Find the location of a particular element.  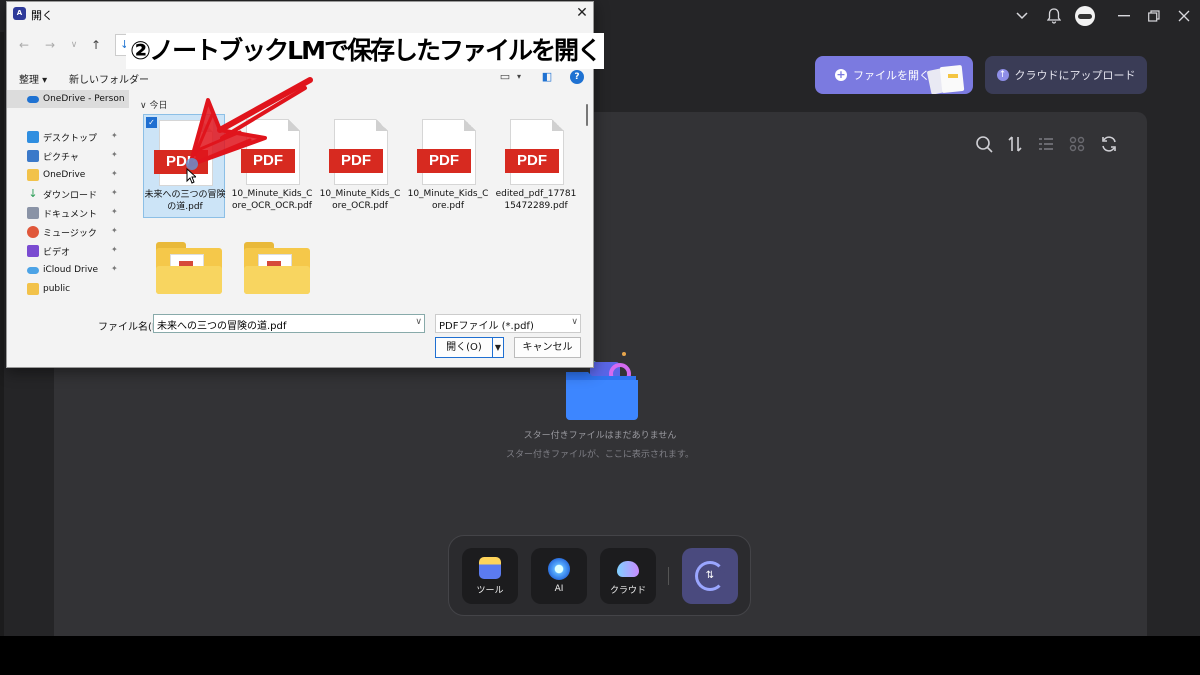

red-arrow-annotation is located at coordinates (249, 123).